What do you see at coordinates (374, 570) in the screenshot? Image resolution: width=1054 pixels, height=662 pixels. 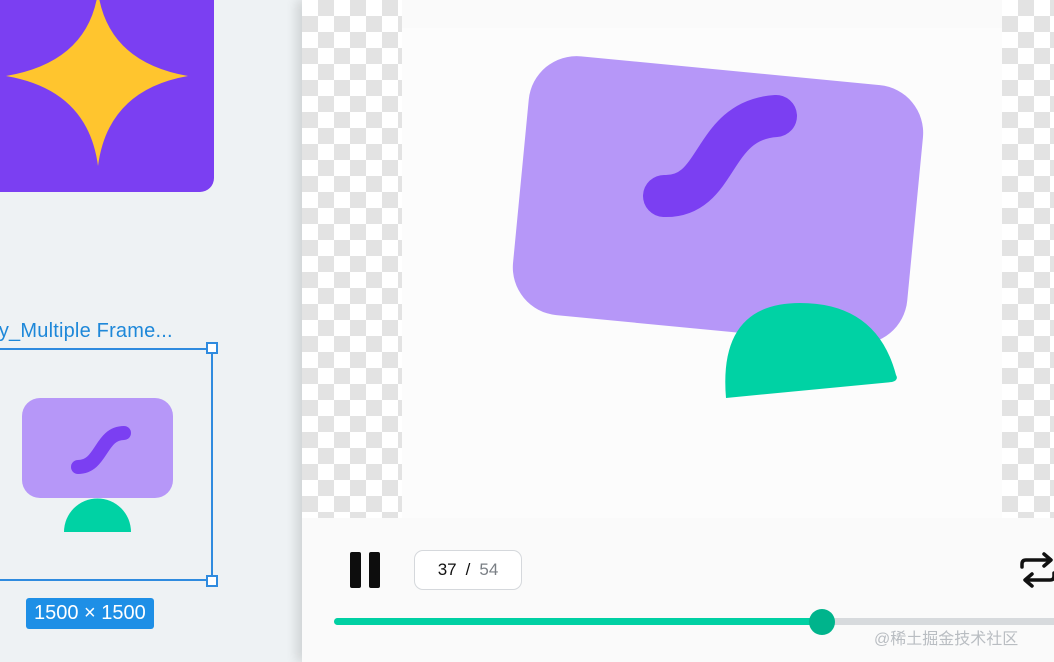 I see `pause-icon-bar-right` at bounding box center [374, 570].